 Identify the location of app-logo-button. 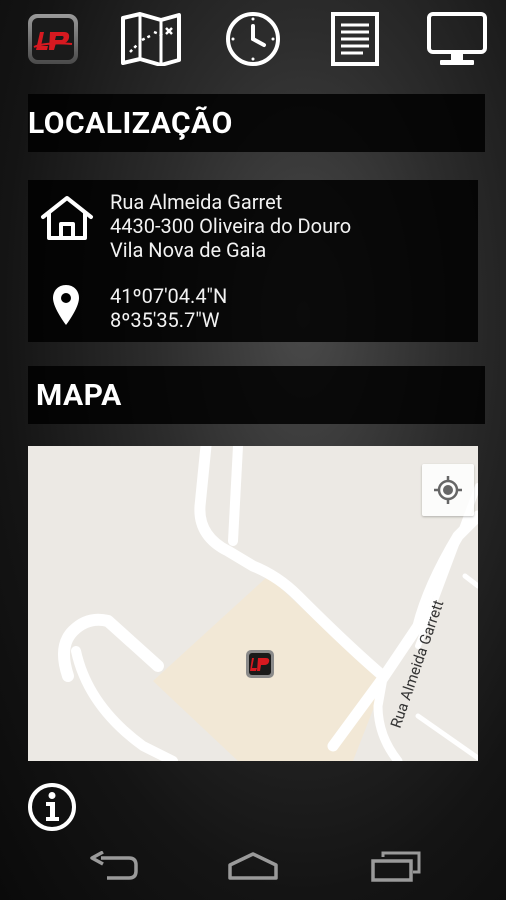
(53, 39).